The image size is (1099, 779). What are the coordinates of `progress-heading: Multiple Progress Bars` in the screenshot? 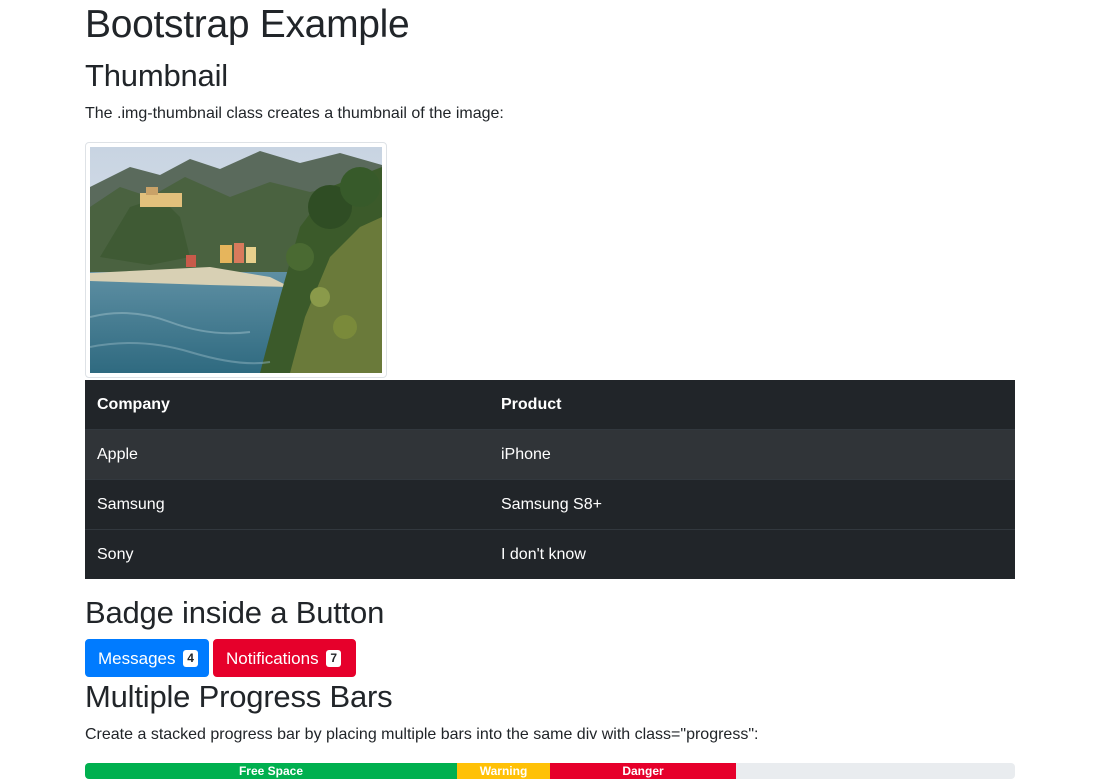 It's located at (239, 696).